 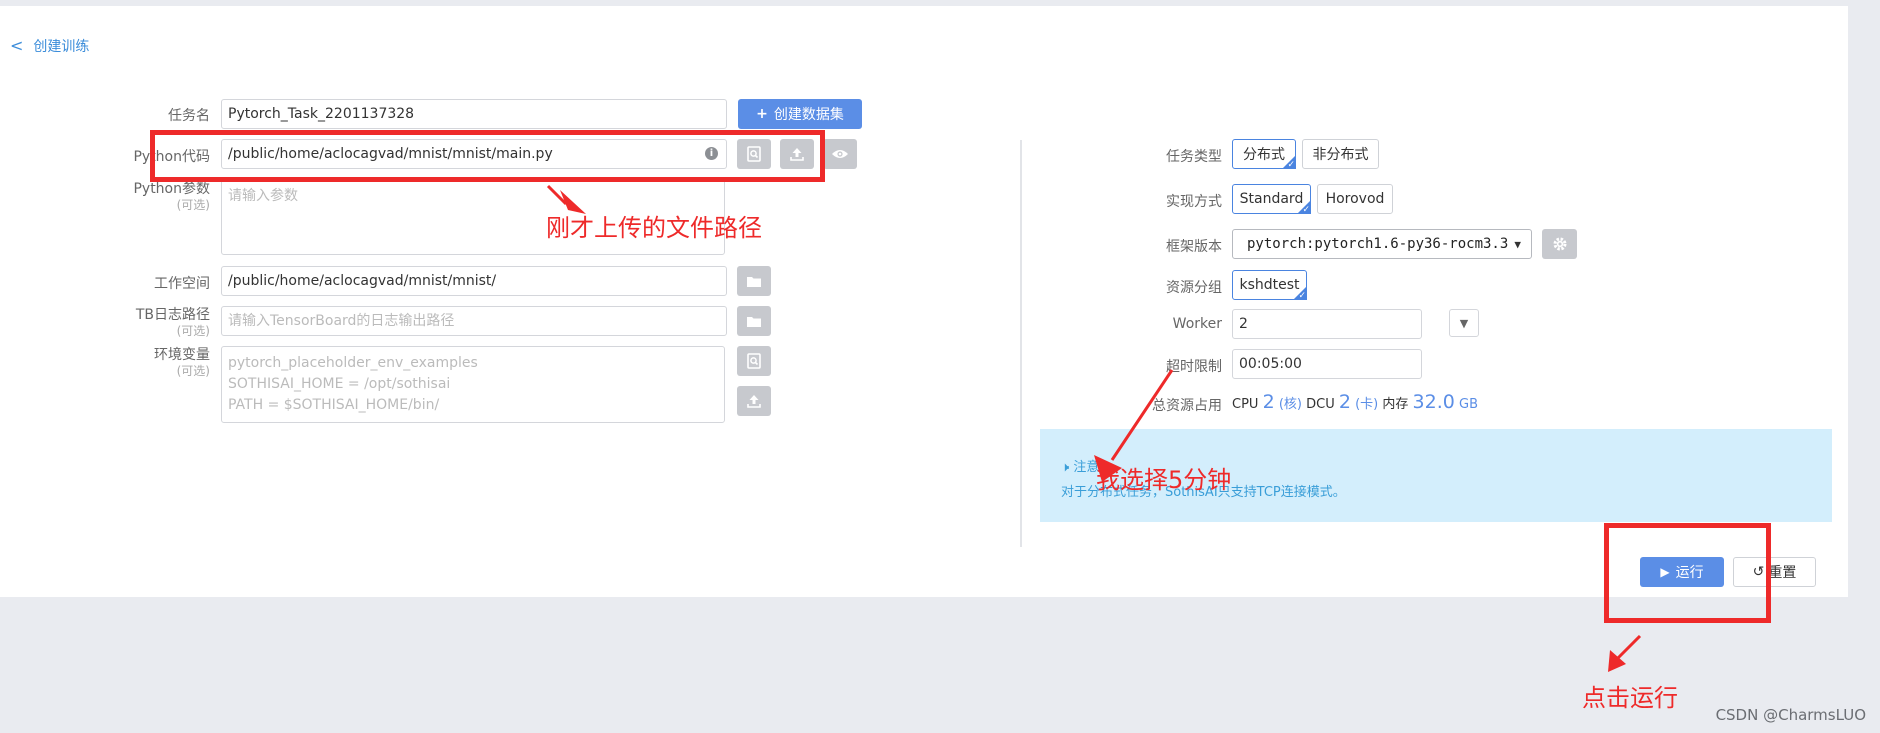 What do you see at coordinates (1625, 653) in the screenshot?
I see `arrow-to-run` at bounding box center [1625, 653].